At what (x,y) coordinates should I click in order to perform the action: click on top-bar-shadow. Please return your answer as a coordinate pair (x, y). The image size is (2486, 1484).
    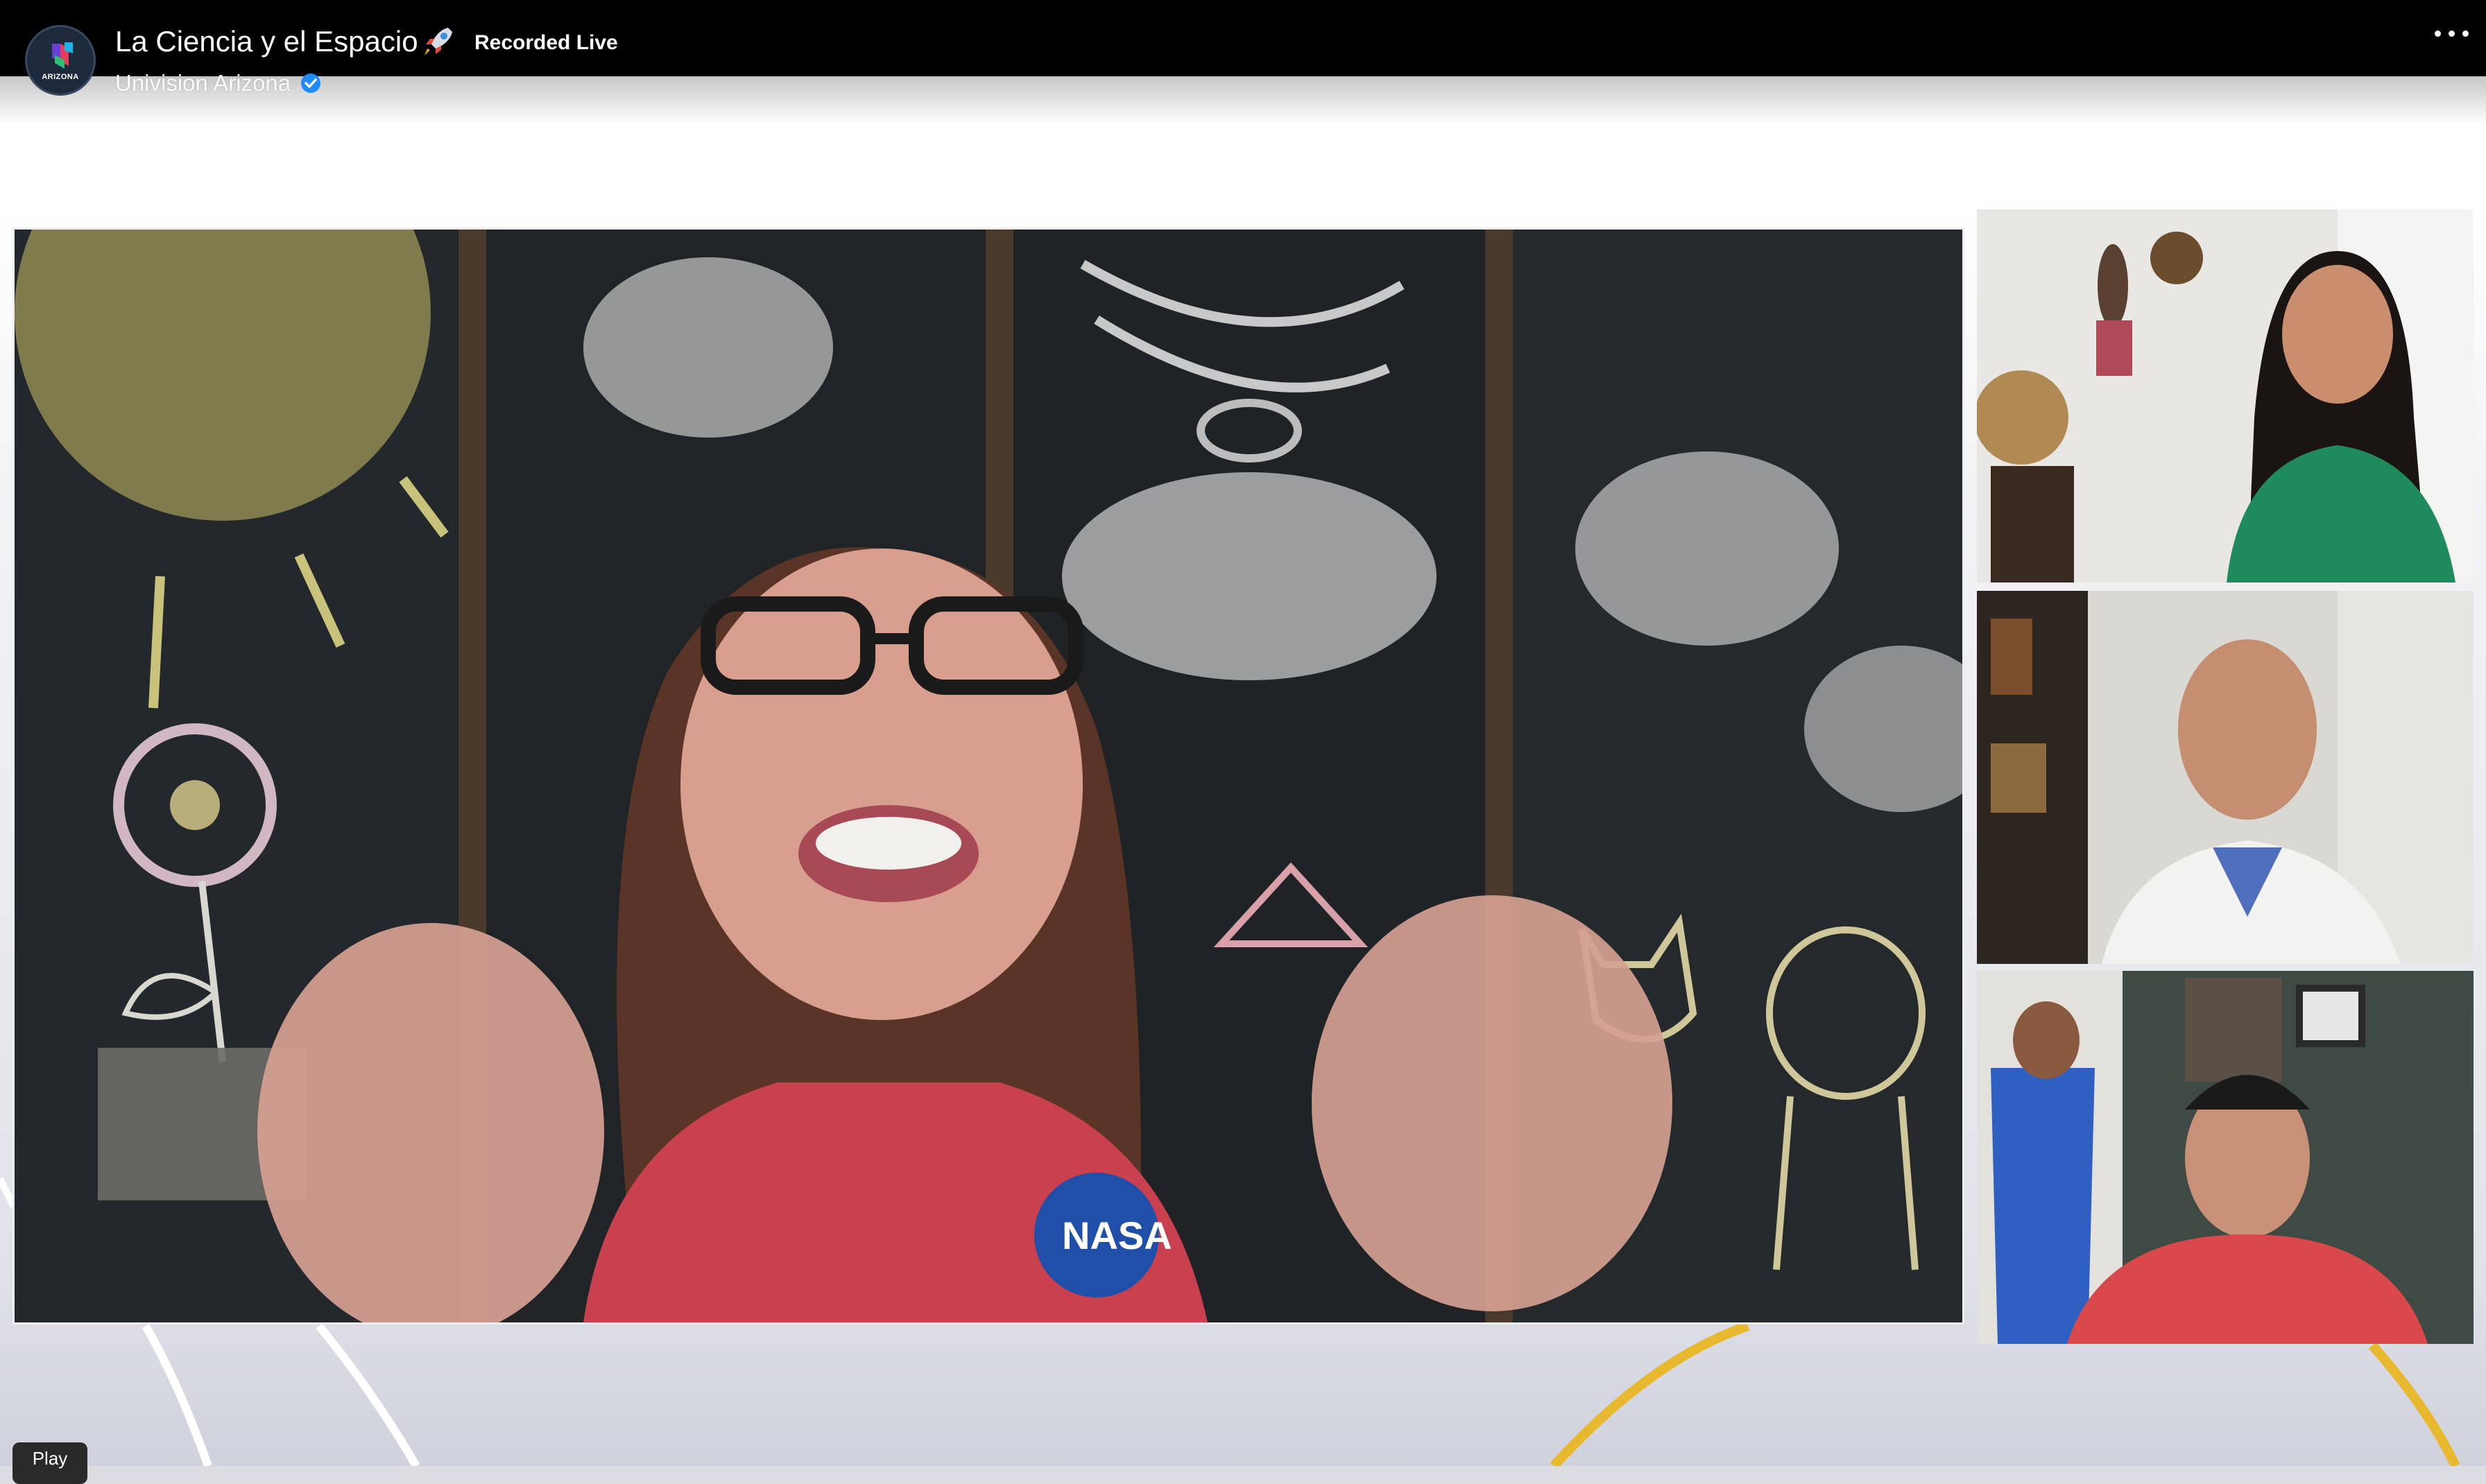
    Looking at the image, I should click on (1243, 100).